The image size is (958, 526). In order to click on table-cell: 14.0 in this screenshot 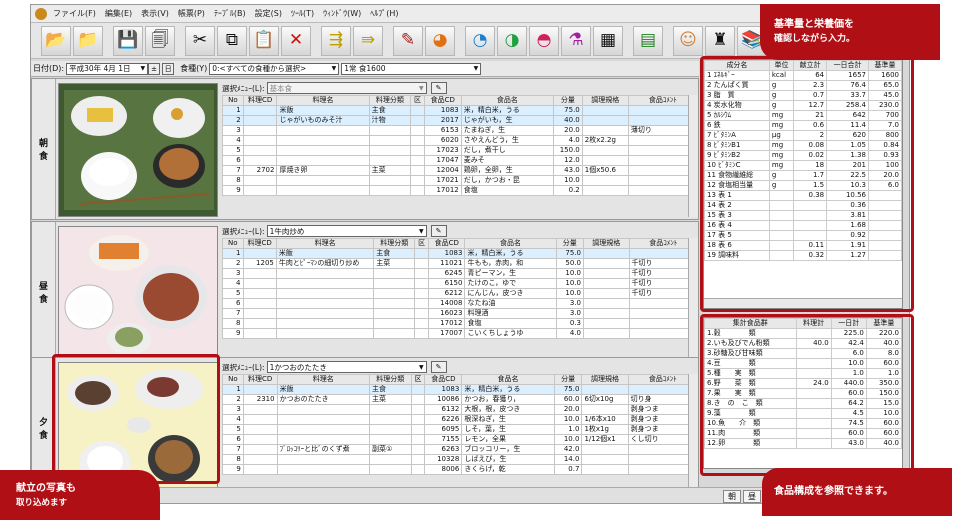, I will do `click(568, 459)`.